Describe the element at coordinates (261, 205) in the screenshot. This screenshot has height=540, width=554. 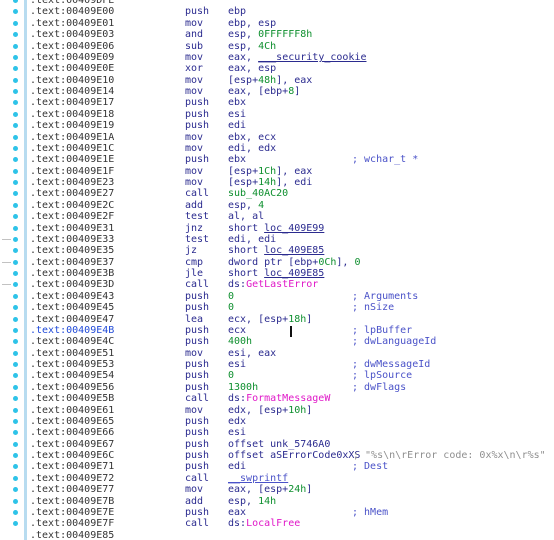
I see `operand-immediate: 4` at that location.